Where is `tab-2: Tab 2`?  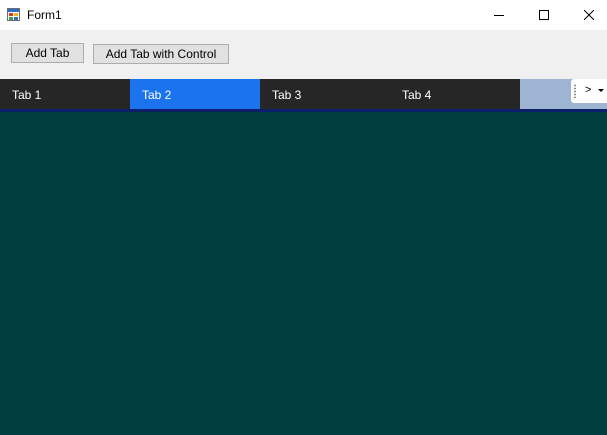 tab-2: Tab 2 is located at coordinates (195, 94).